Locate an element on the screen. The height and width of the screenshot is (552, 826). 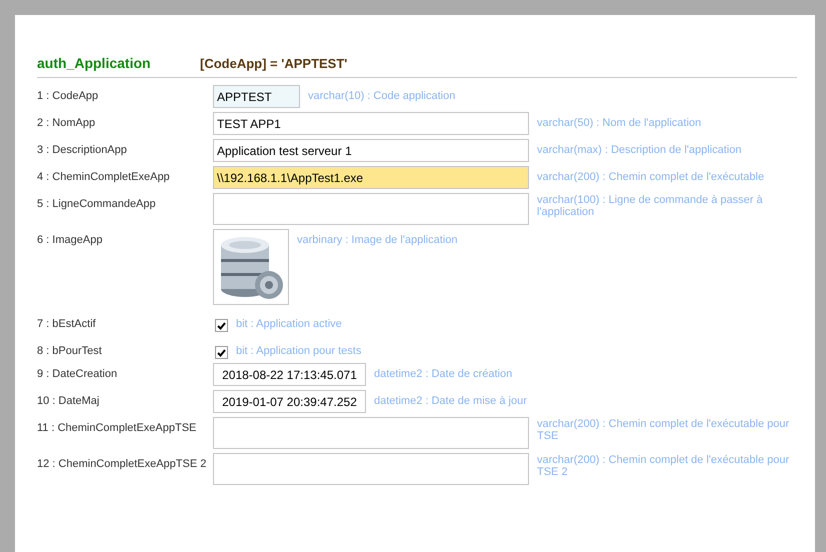
field-label: 7 : bEstActif is located at coordinates (67, 323).